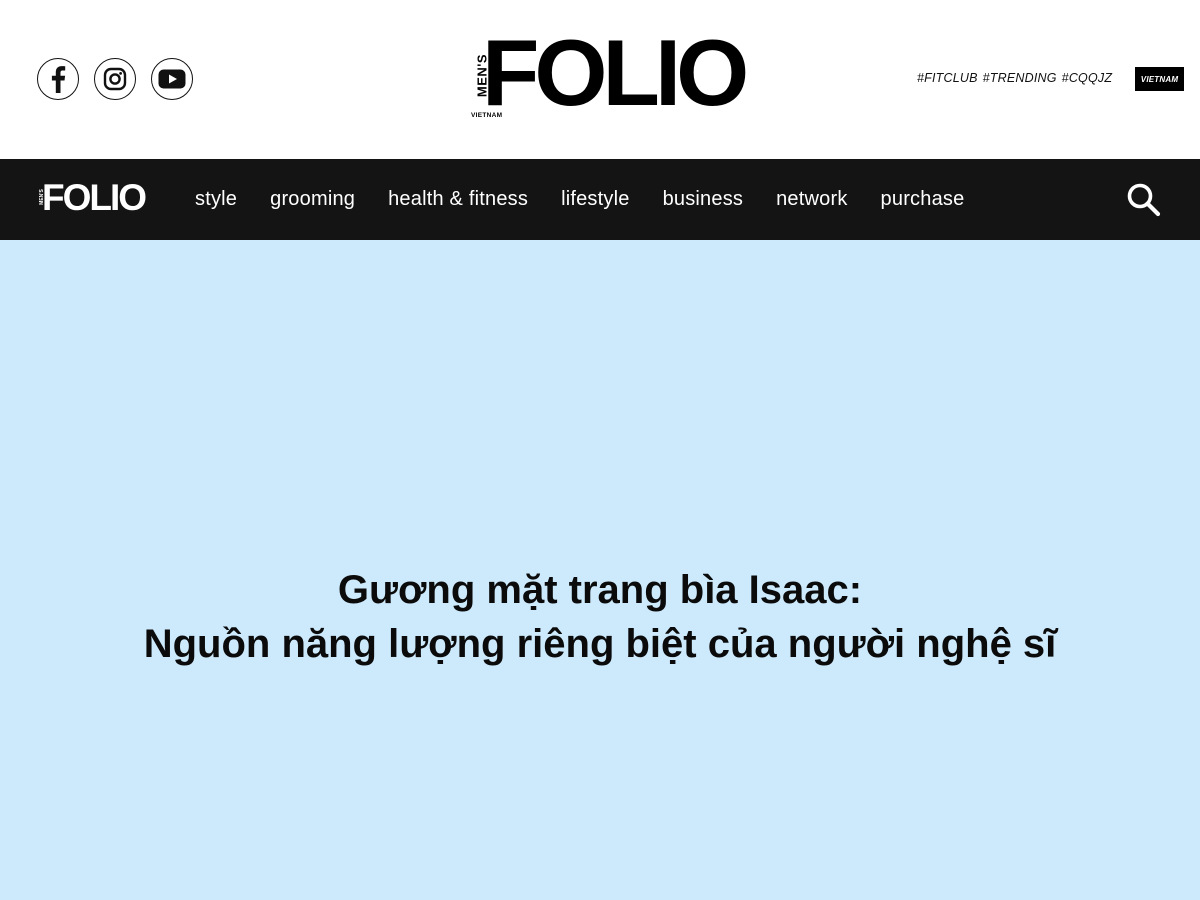 The width and height of the screenshot is (1200, 900). Describe the element at coordinates (1159, 79) in the screenshot. I see `region-badge: VIETNAM` at that location.